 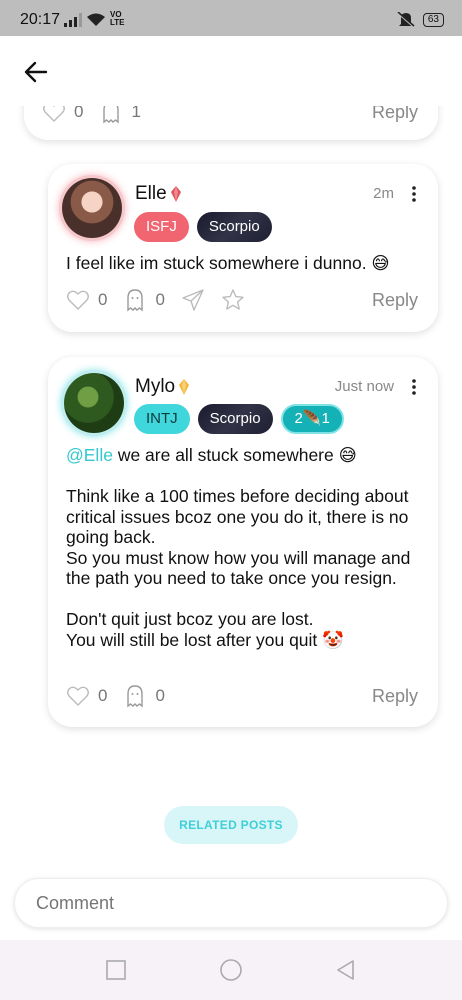 What do you see at coordinates (406, 20) in the screenshot?
I see `mute-icon` at bounding box center [406, 20].